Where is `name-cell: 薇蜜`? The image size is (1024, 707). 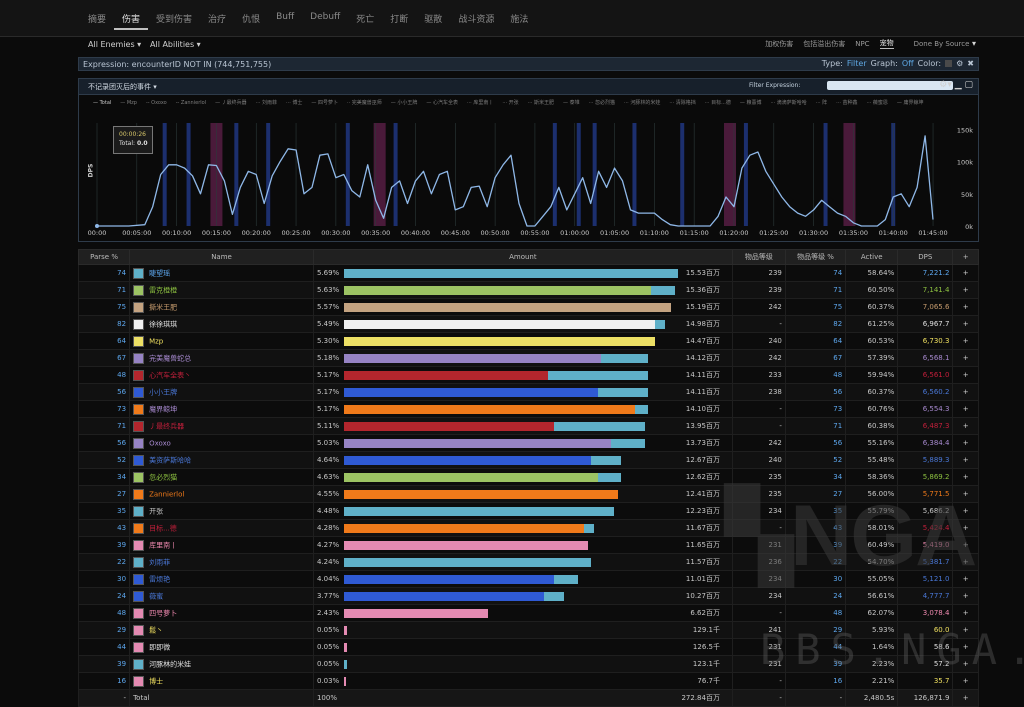
name-cell: 薇蜜 is located at coordinates (221, 596).